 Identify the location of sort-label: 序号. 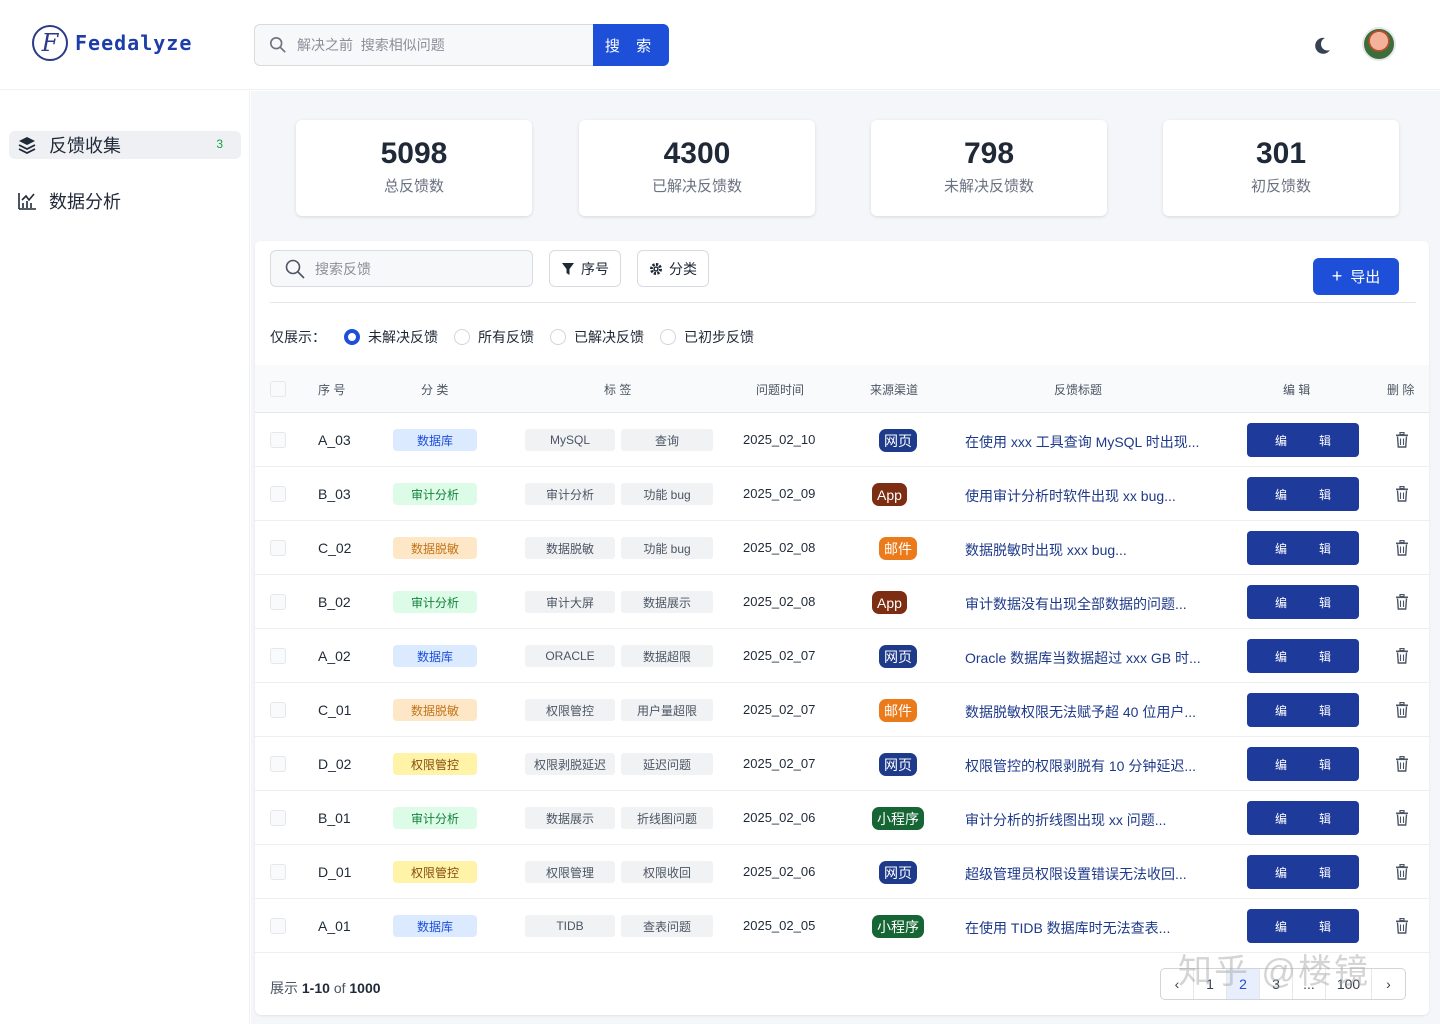
(595, 268).